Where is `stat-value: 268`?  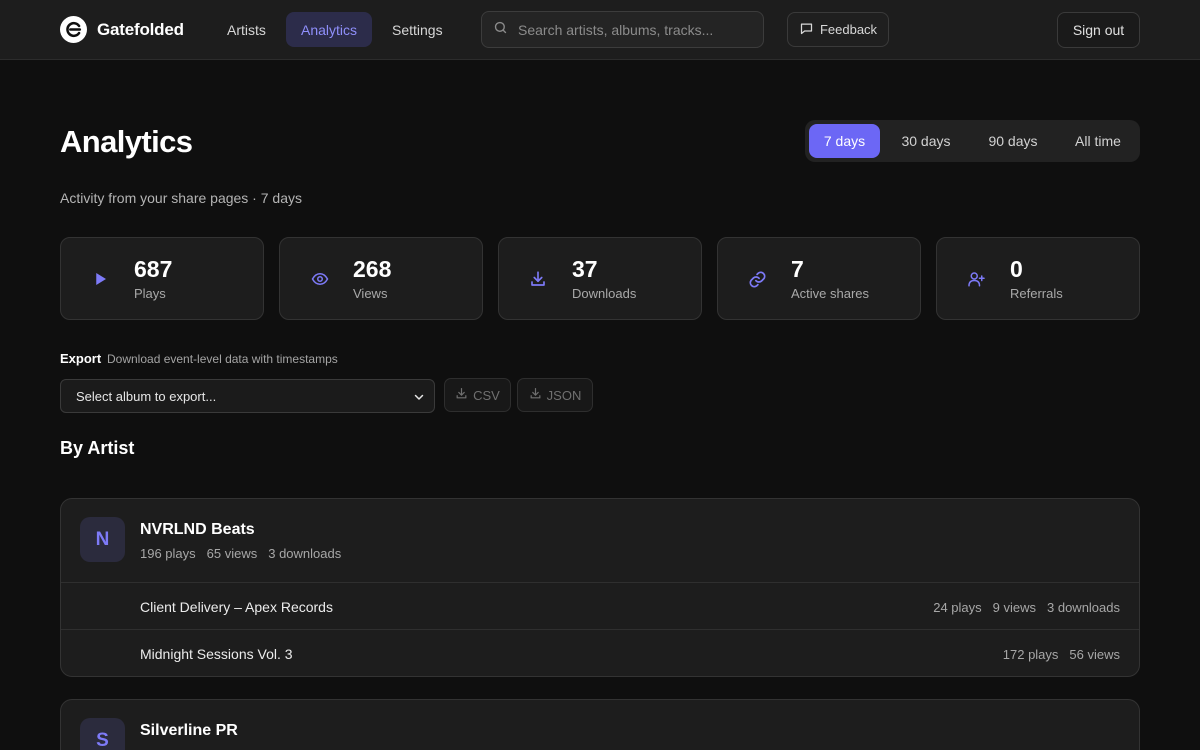 stat-value: 268 is located at coordinates (372, 269).